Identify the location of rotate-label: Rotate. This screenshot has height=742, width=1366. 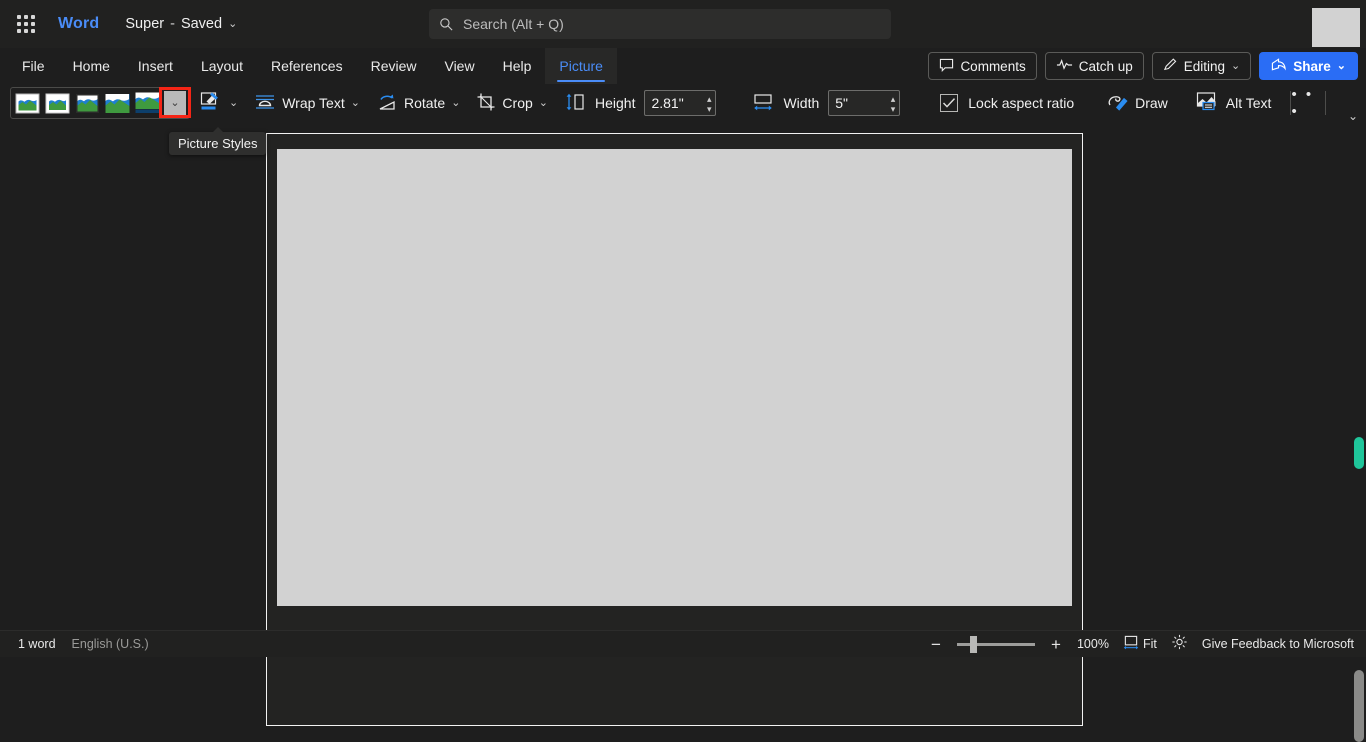
(424, 103).